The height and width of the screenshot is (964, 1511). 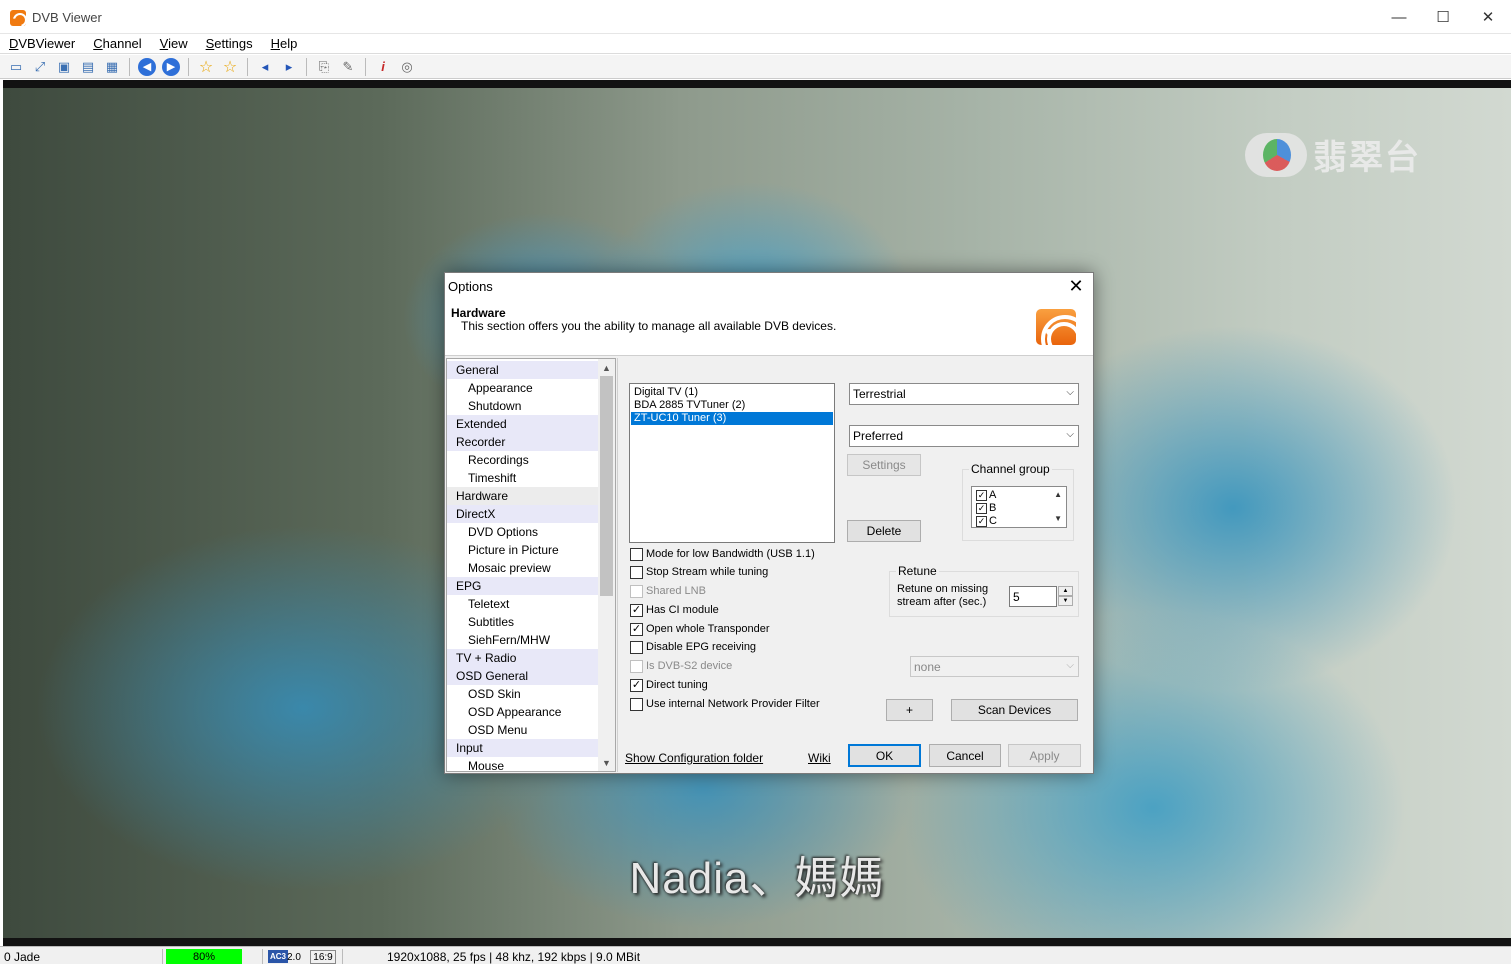 I want to click on device-row-selected: ZT-UC10 Tuner (3), so click(x=732, y=418).